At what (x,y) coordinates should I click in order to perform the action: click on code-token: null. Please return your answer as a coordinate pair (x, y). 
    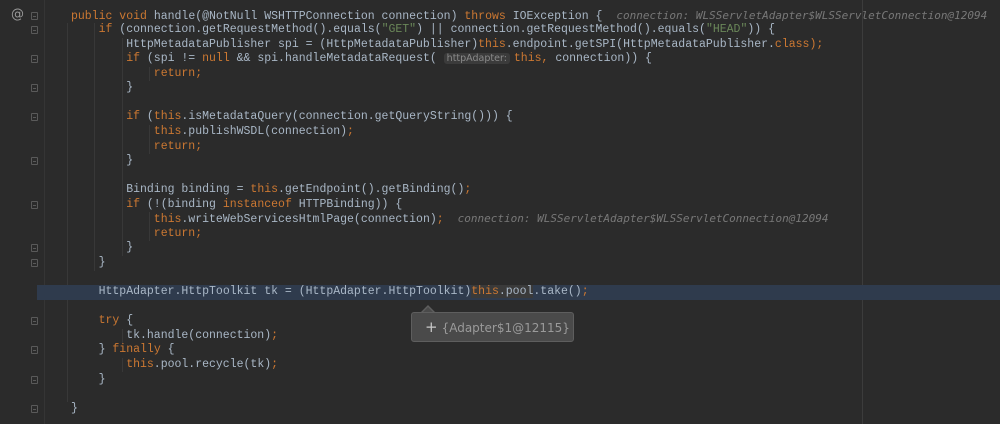
    Looking at the image, I should click on (216, 59).